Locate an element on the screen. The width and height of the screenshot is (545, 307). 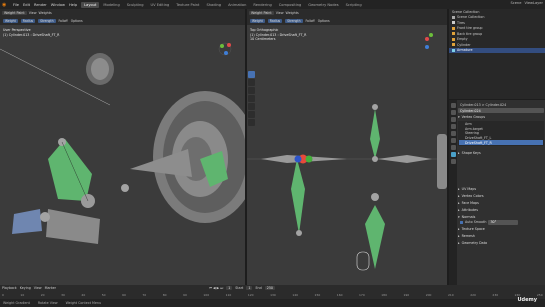
menu-window: Window is located at coordinates (58, 5).